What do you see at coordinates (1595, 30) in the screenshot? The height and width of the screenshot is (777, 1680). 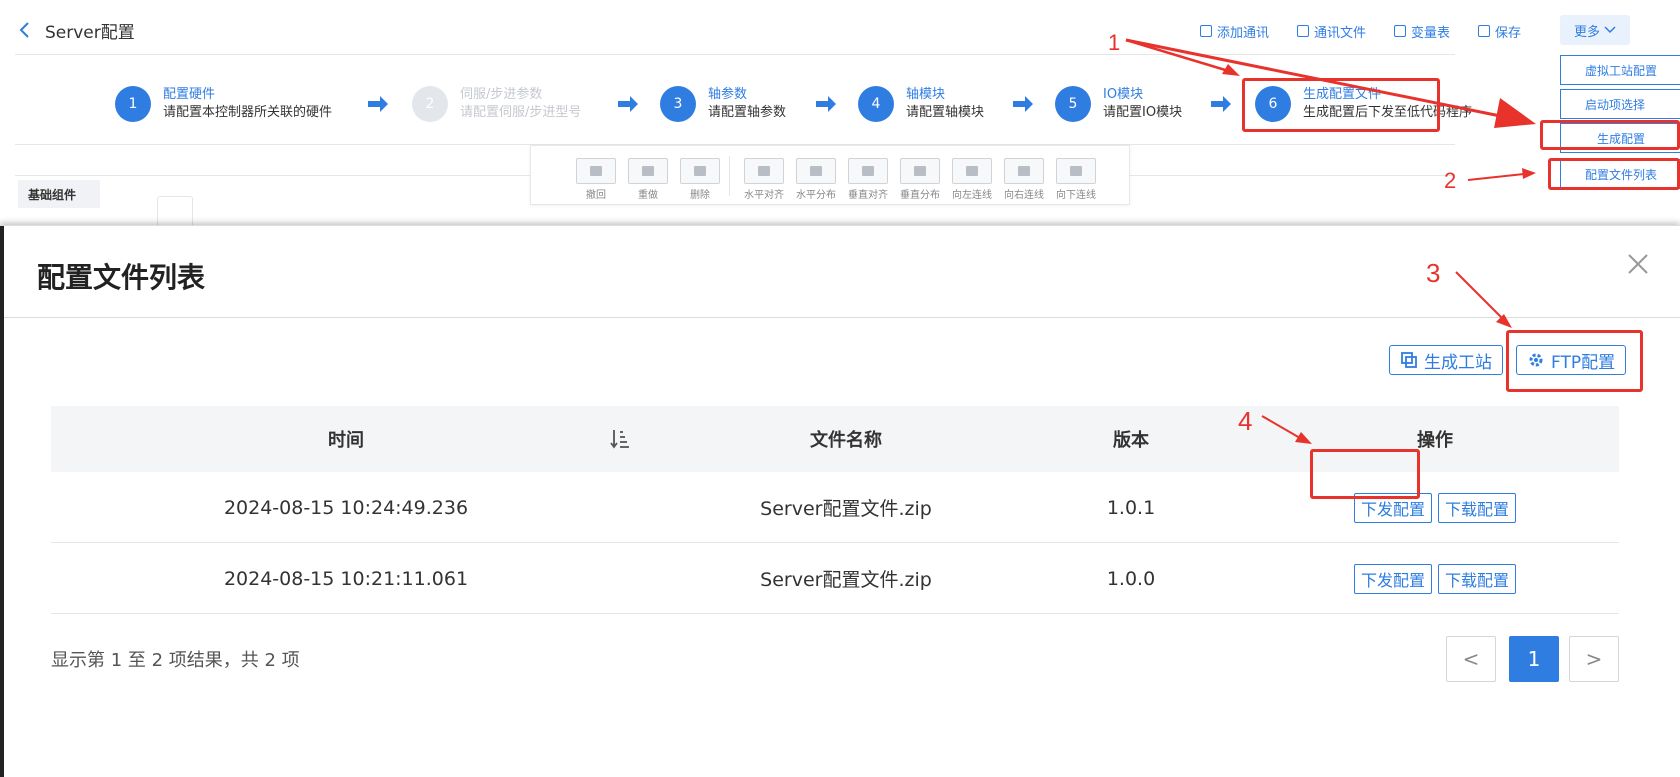 I see `more-button: 更多` at bounding box center [1595, 30].